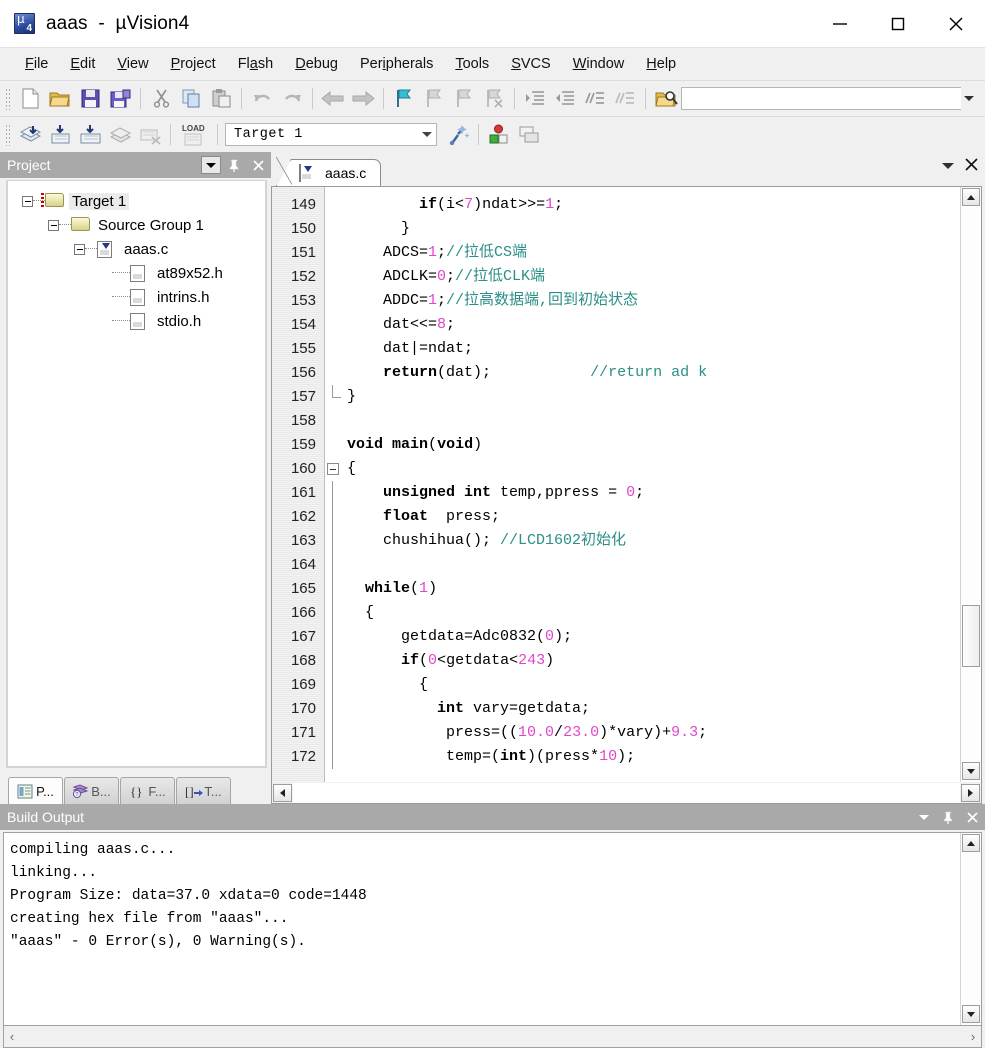 The image size is (985, 1048). What do you see at coordinates (161, 98) in the screenshot?
I see `cut-icon` at bounding box center [161, 98].